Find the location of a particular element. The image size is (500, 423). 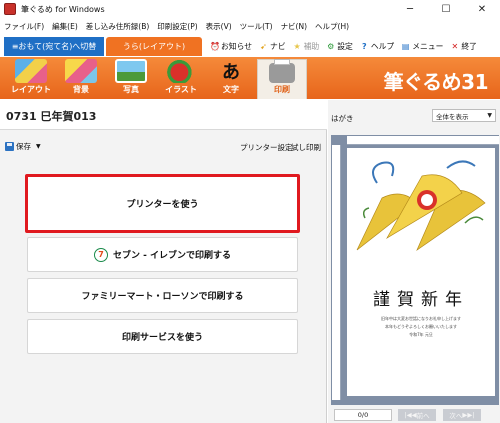

exit-label: 終了 is located at coordinates (469, 46).